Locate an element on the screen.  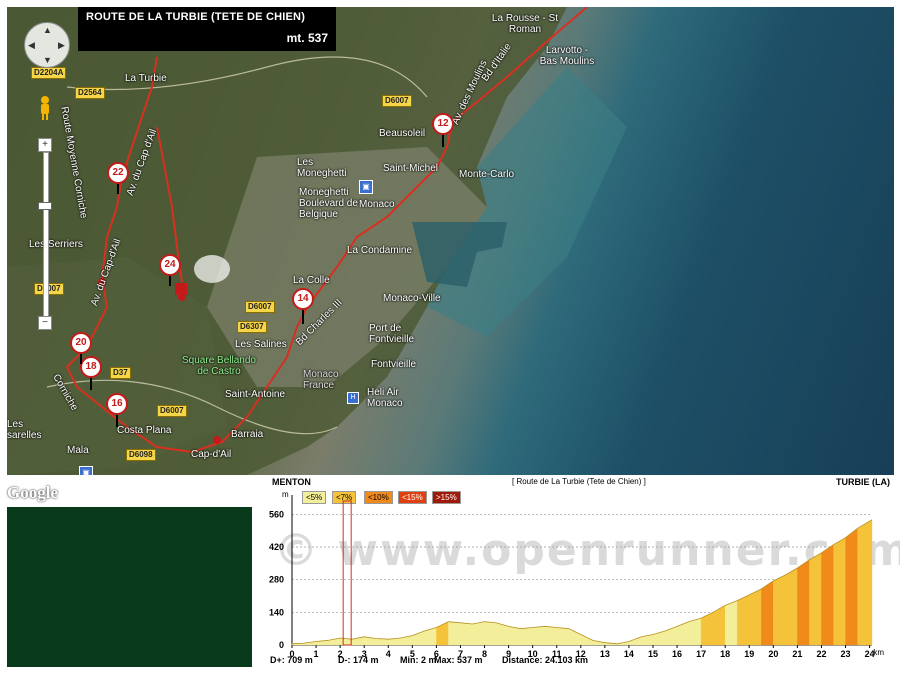
place-label: Heli Air Monaco is located at coordinates (385, 398).